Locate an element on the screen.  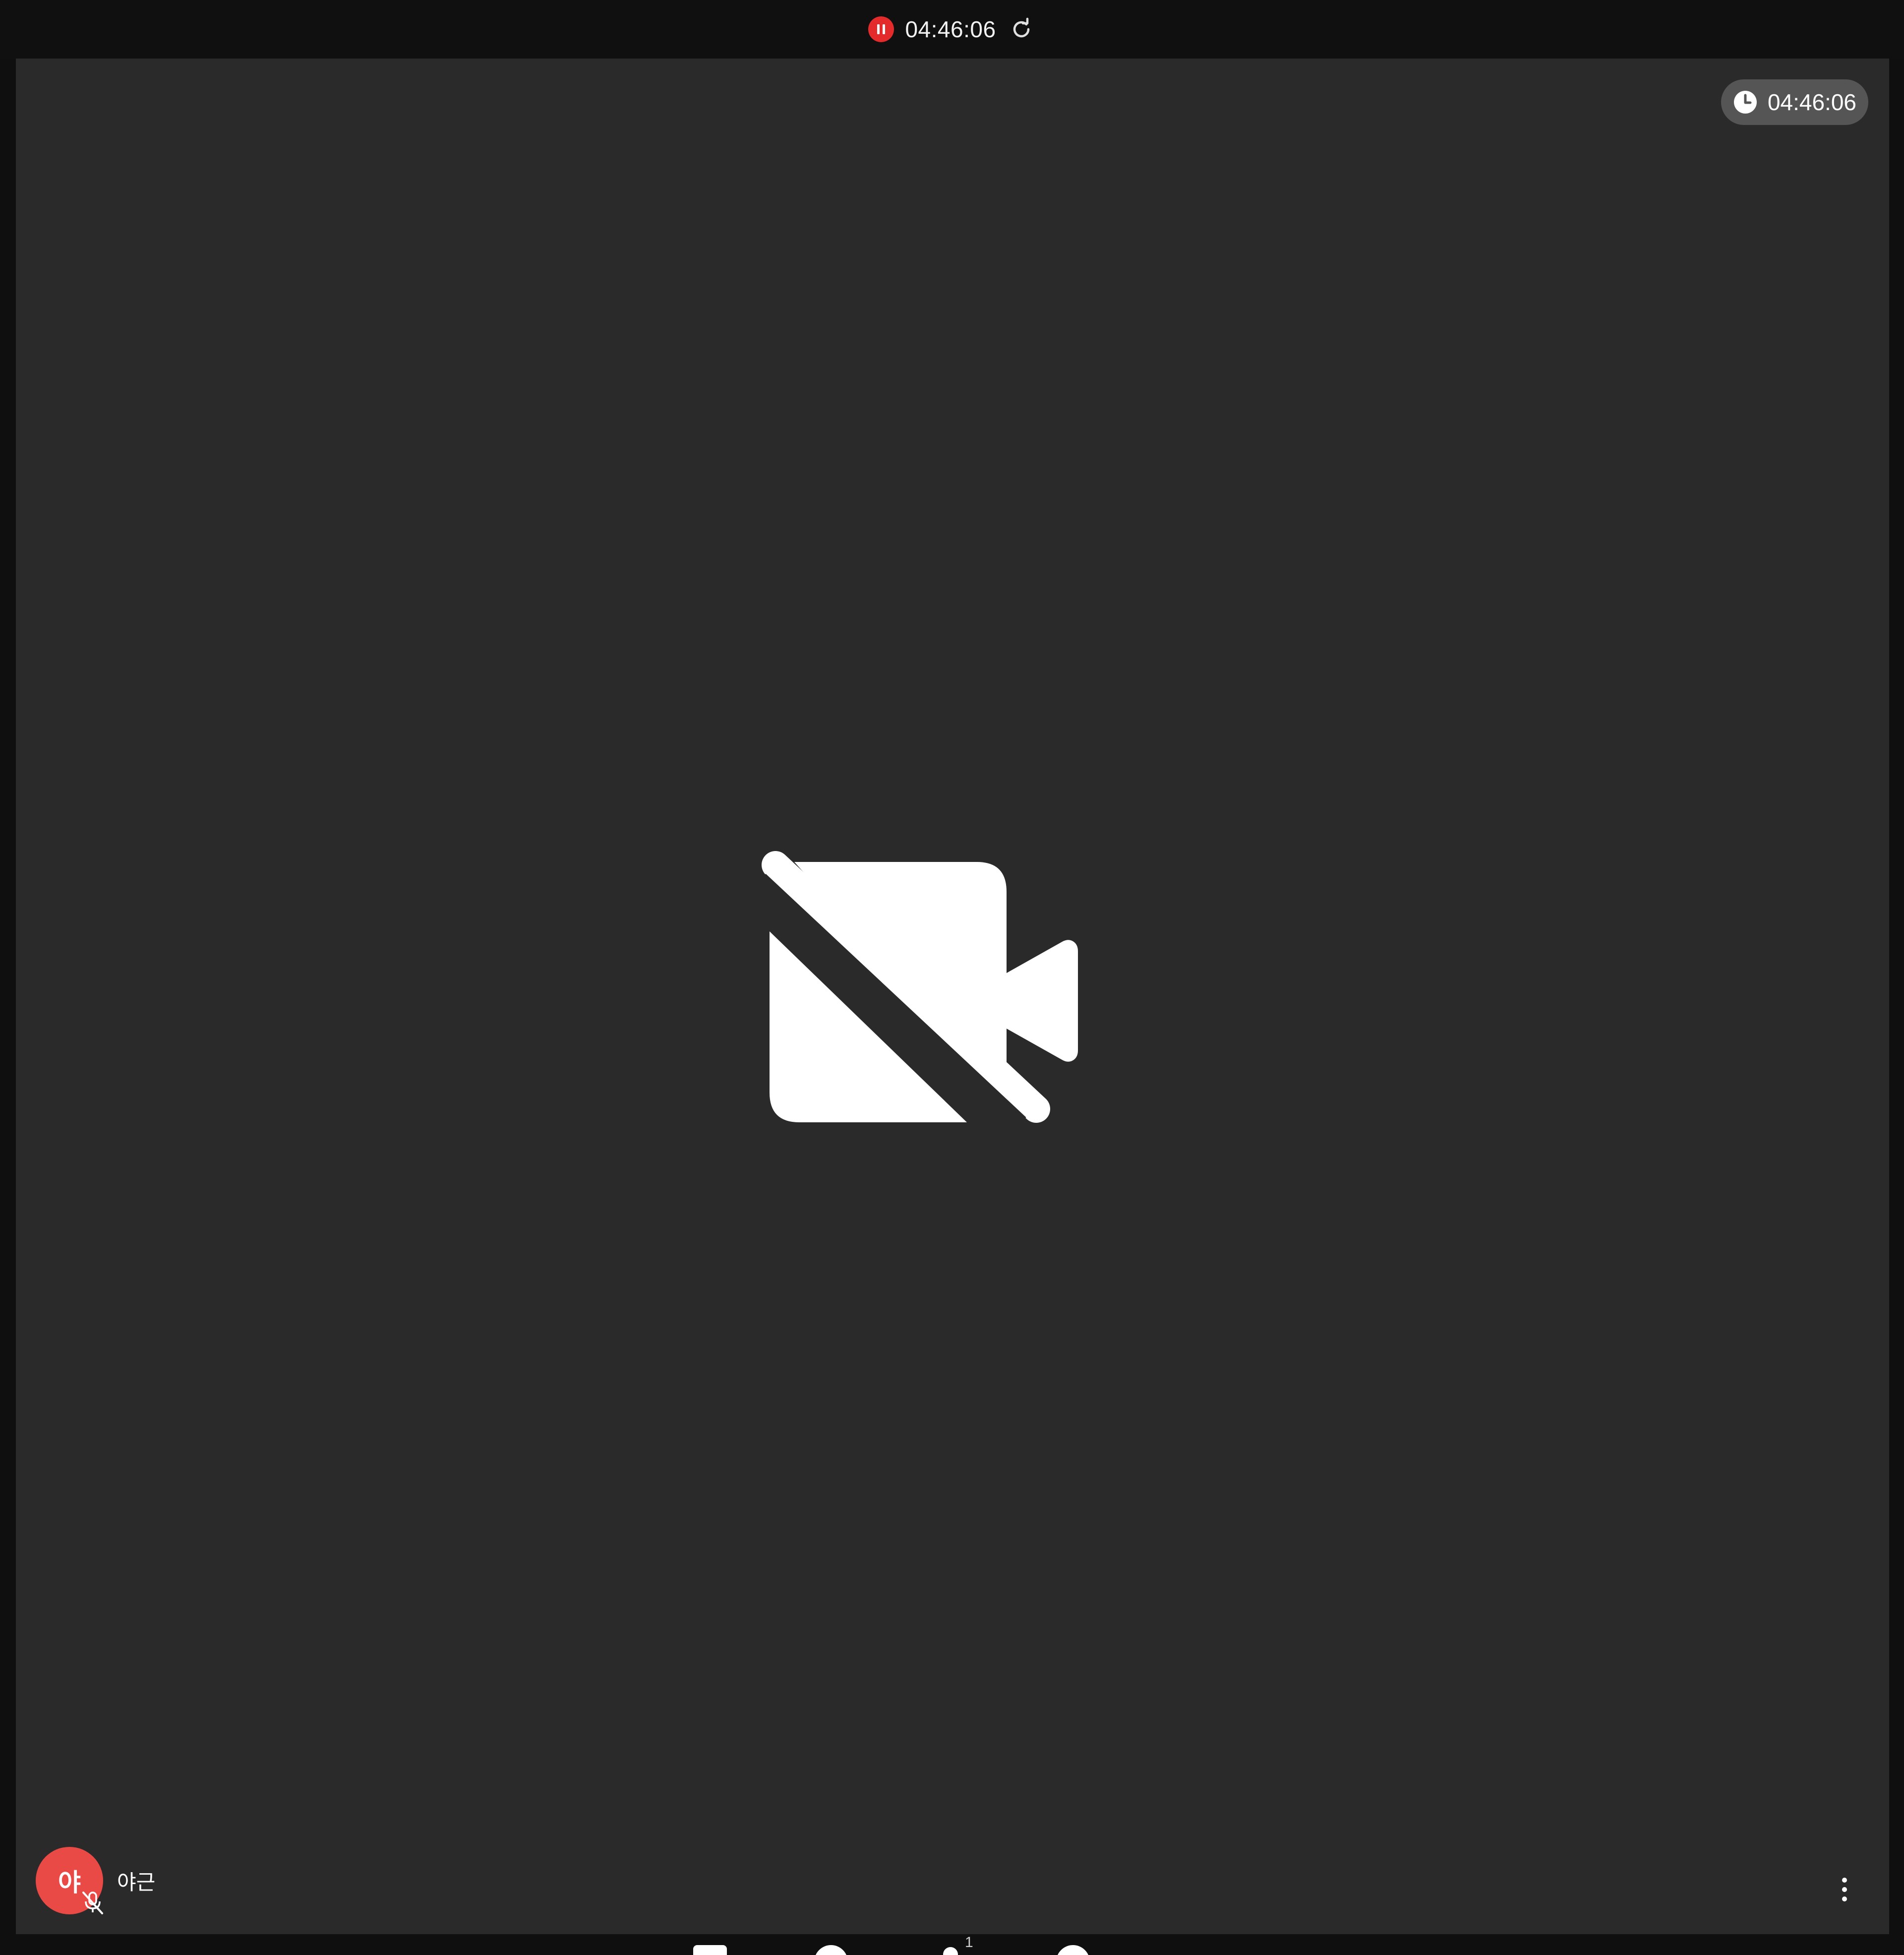
refresh-icon is located at coordinates (1021, 27).